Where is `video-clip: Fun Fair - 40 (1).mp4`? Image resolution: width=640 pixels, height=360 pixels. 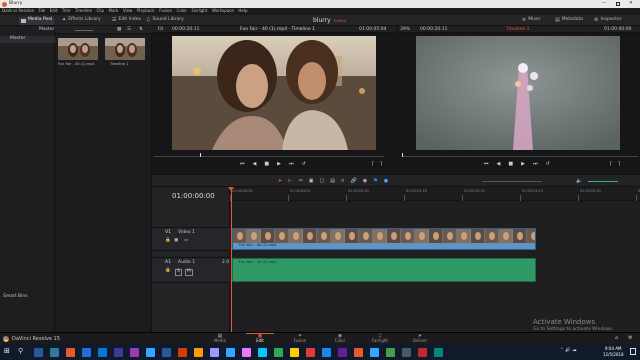 video-clip: Fun Fair - 40 (1).mp4 is located at coordinates (384, 239).